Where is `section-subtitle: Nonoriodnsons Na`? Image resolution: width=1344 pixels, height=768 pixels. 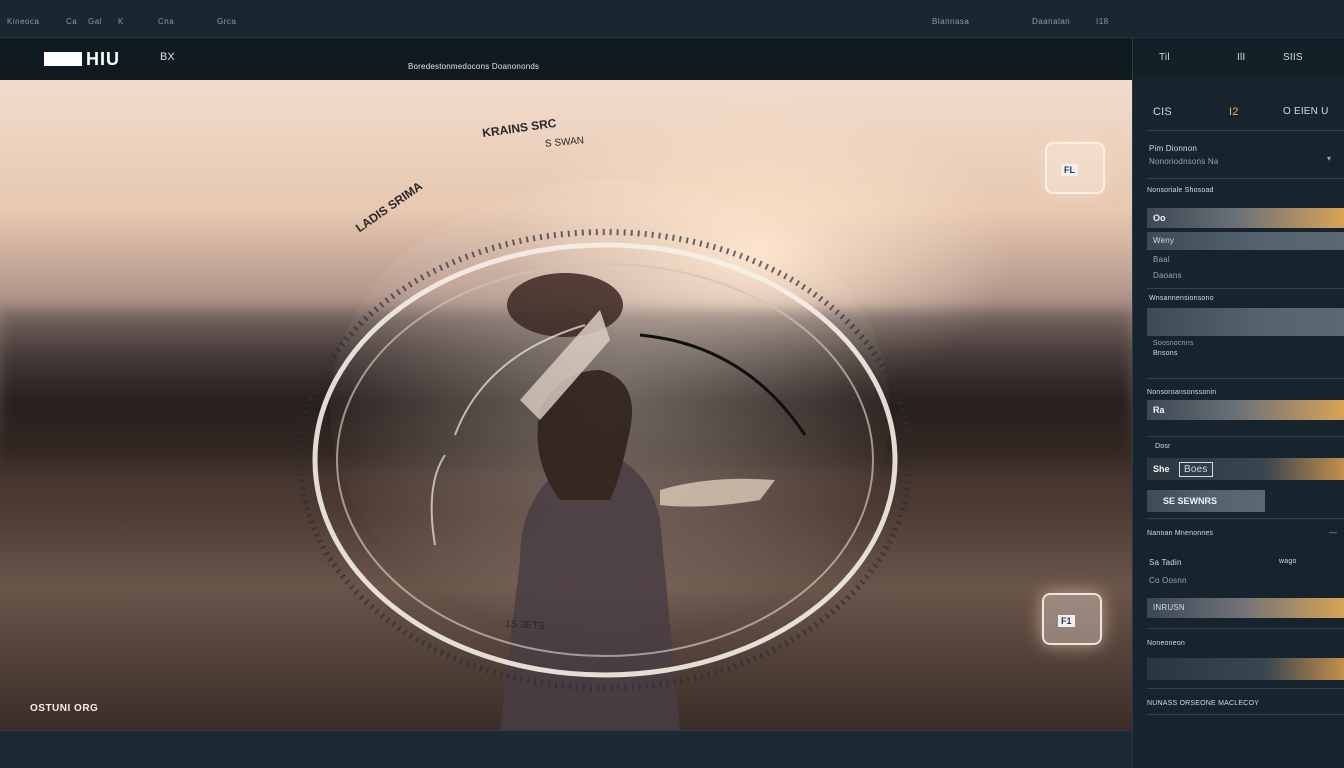 section-subtitle: Nonoriodnsons Na is located at coordinates (1184, 161).